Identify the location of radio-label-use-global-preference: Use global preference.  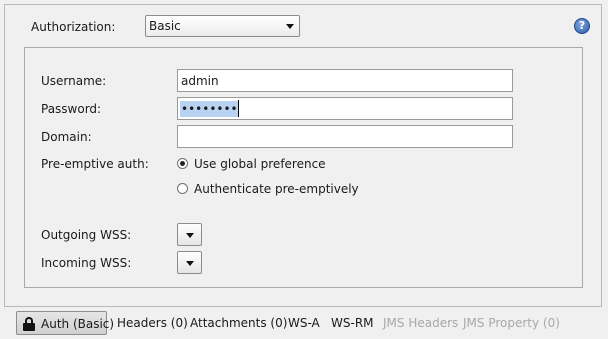
(260, 164).